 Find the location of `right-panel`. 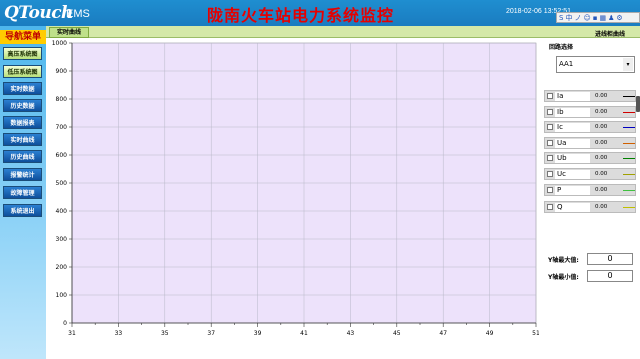

right-panel is located at coordinates (590, 198).